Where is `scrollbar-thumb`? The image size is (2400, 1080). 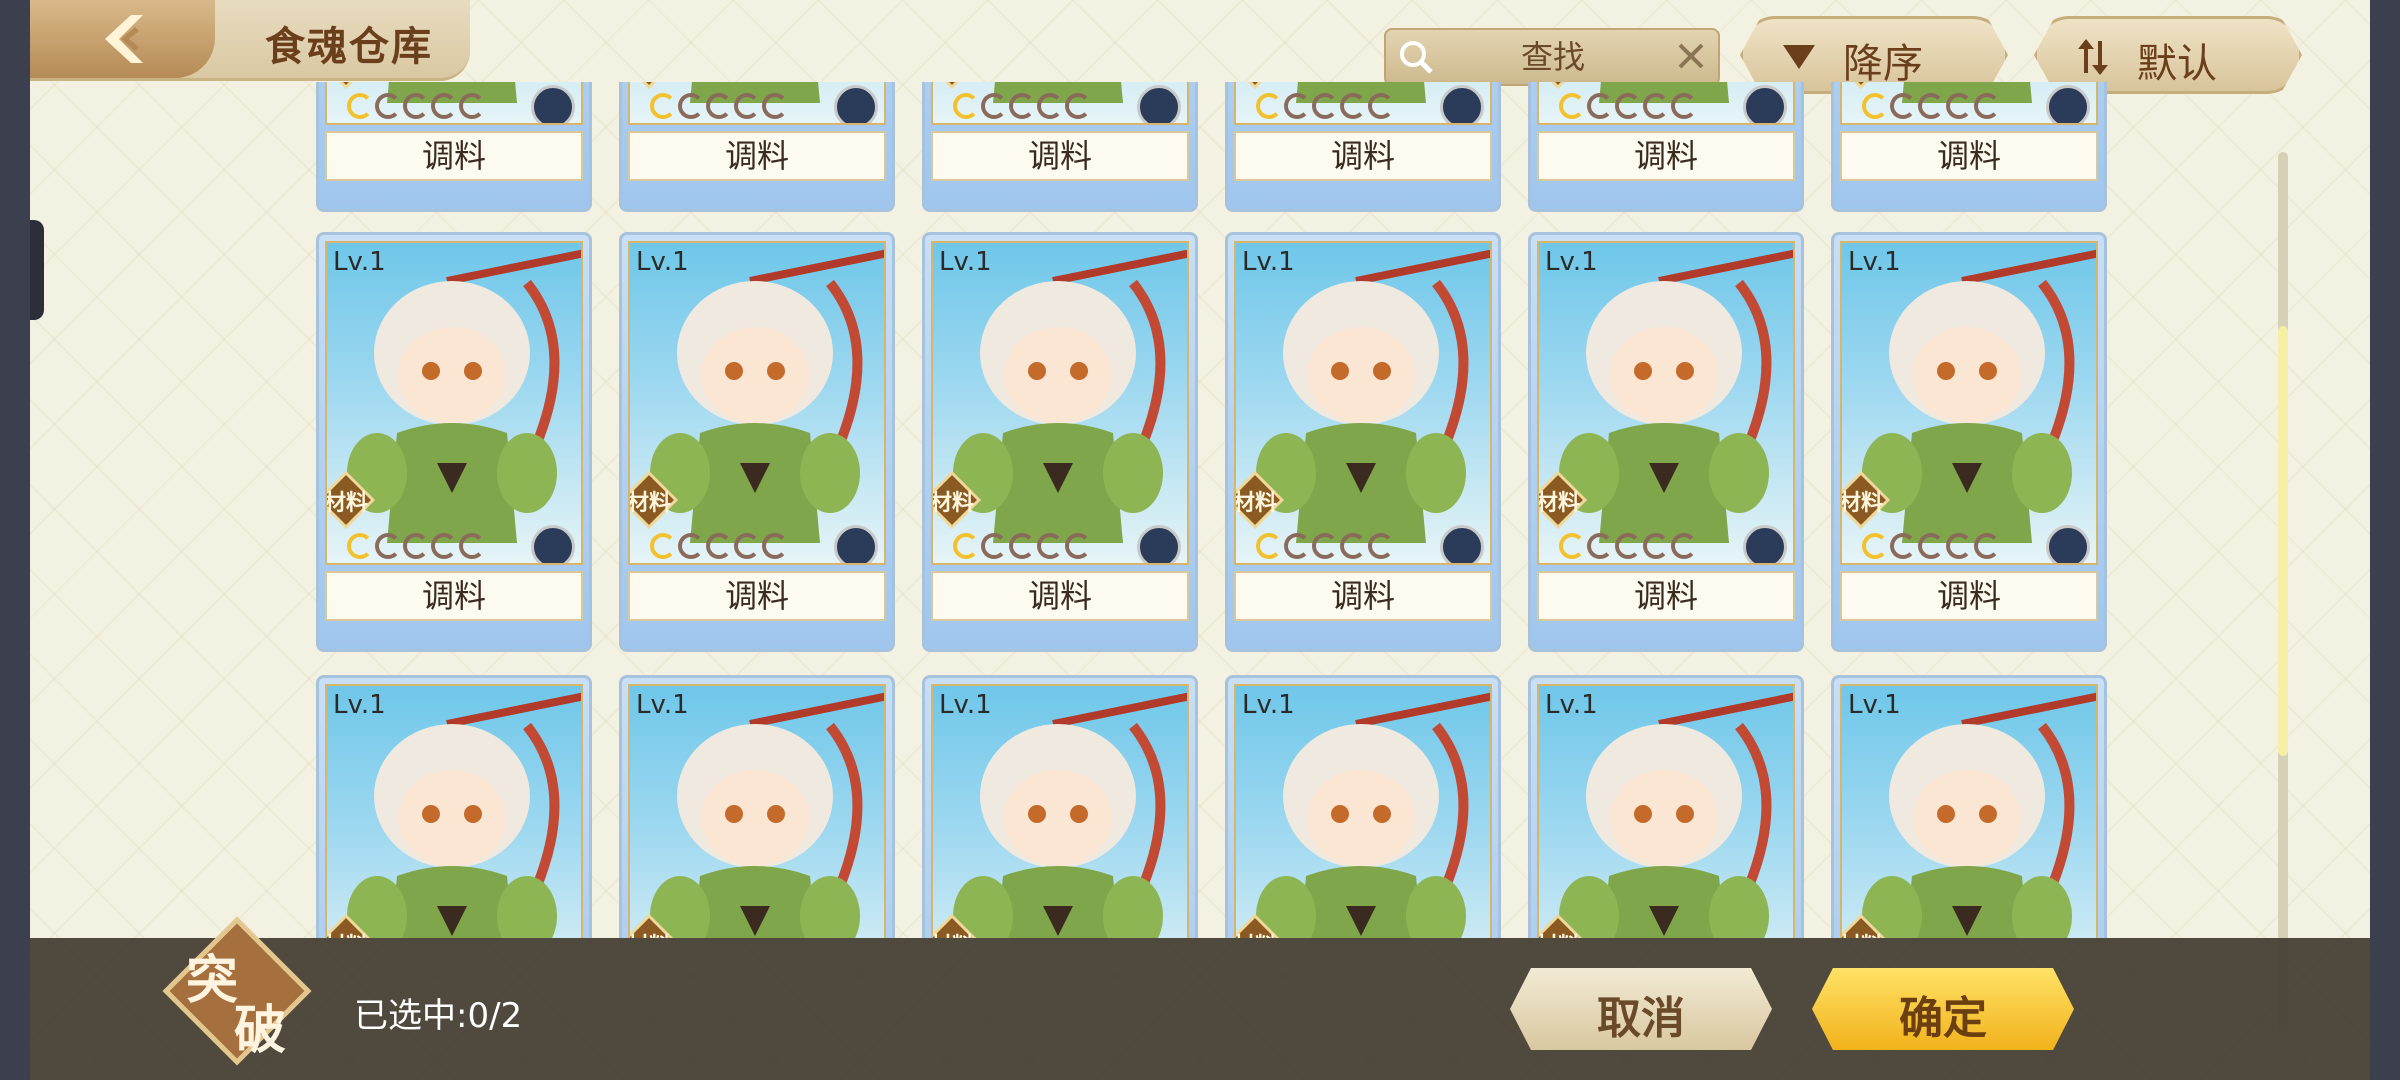 scrollbar-thumb is located at coordinates (2283, 541).